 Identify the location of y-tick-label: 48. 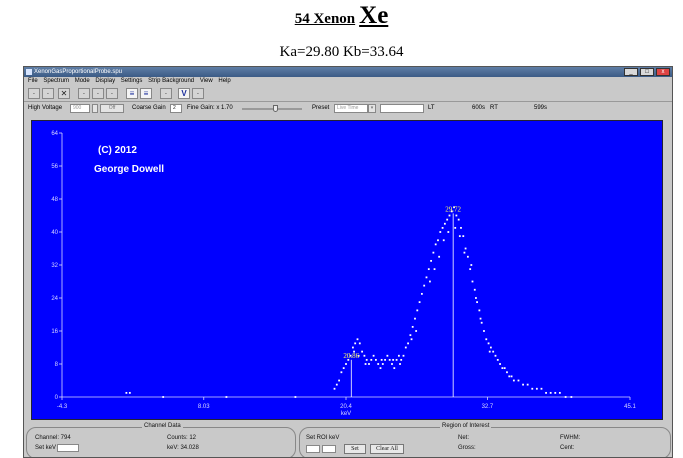
(54, 200).